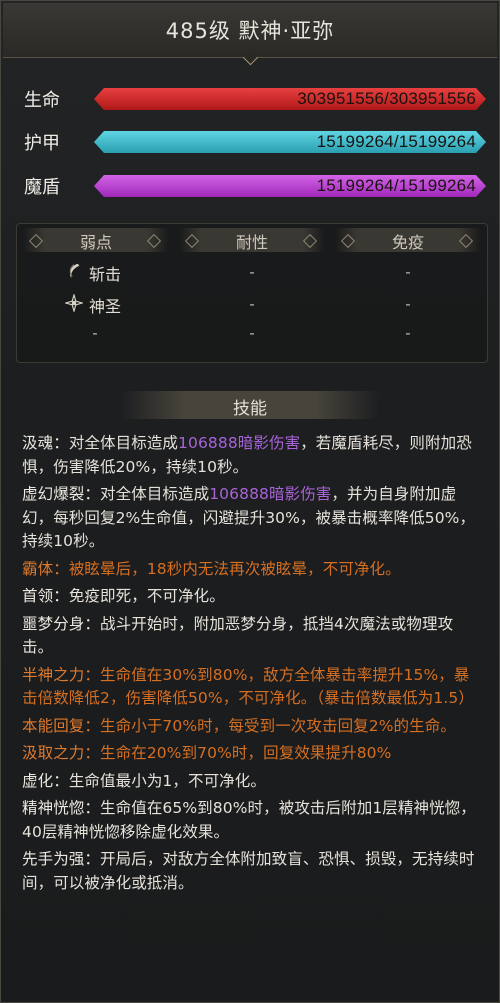  Describe the element at coordinates (61, 753) in the screenshot. I see `skill-name: 汲取之力：` at that location.